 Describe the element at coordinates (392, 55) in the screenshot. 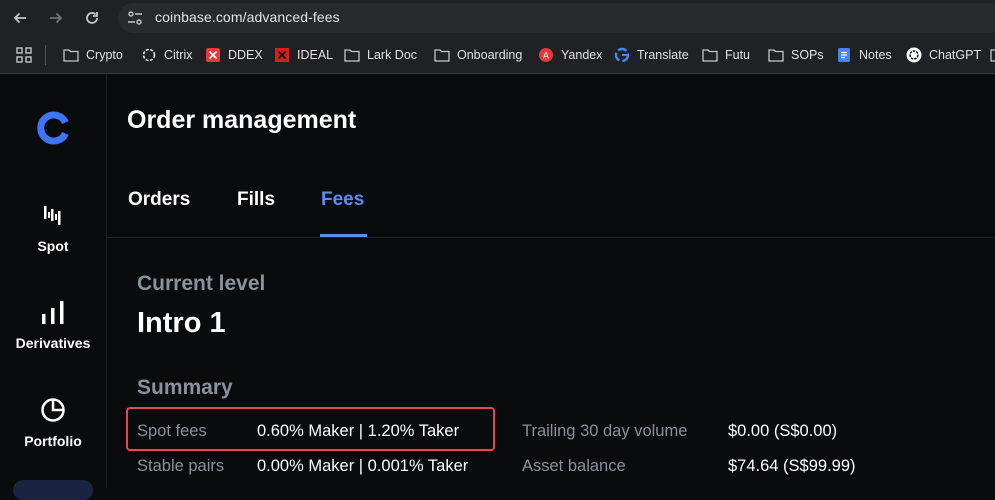

I see `bookmark-label: Lark Doc` at that location.